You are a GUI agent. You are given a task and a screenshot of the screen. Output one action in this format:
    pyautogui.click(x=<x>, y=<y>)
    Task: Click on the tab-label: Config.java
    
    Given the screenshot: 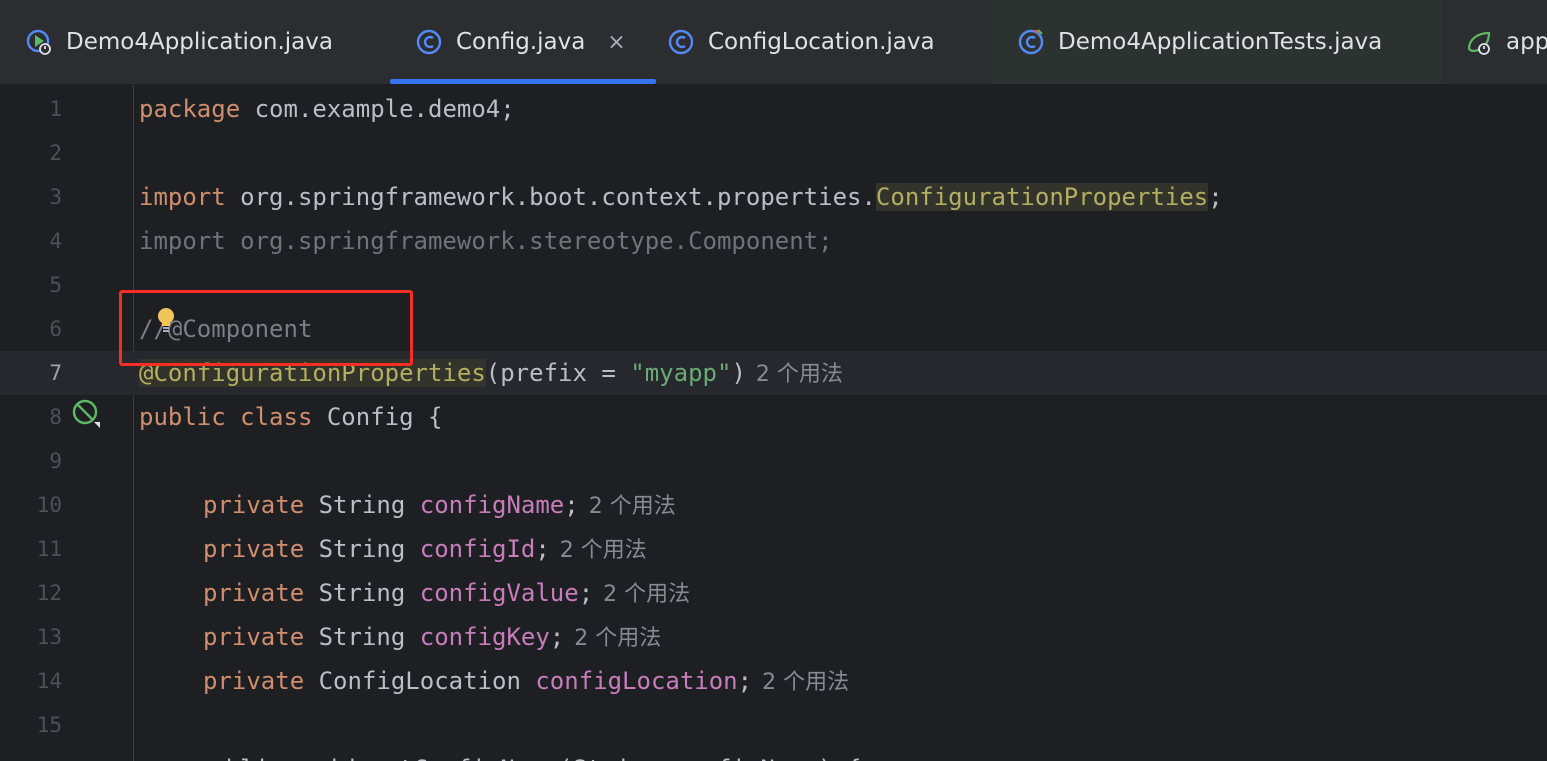 What is the action you would take?
    pyautogui.click(x=521, y=42)
    